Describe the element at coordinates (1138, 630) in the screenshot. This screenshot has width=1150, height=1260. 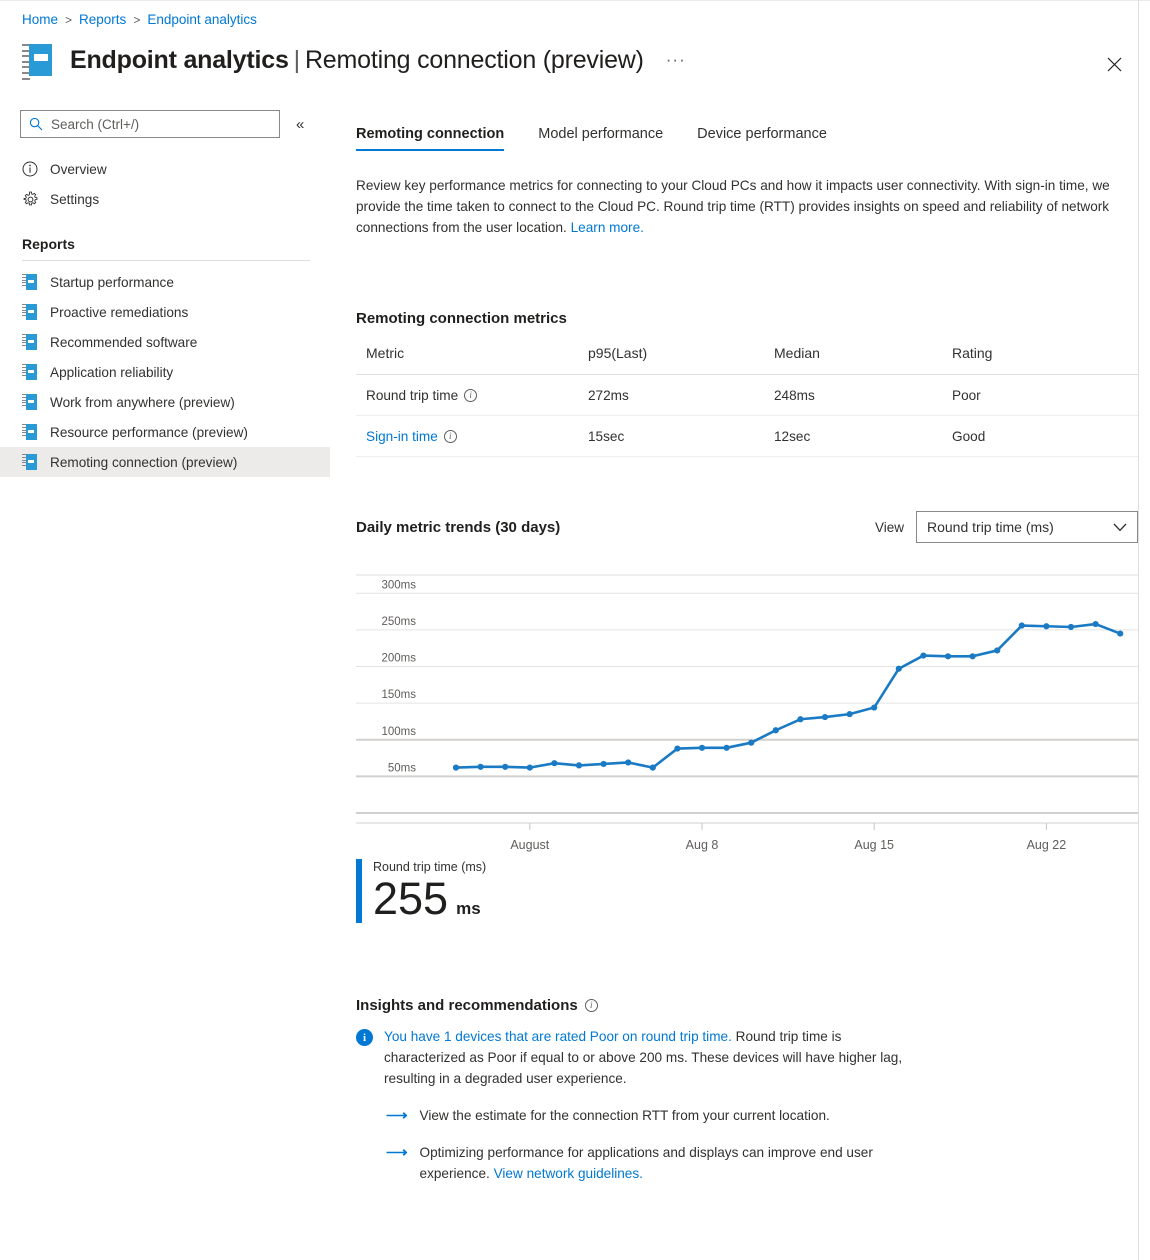
I see `right-divider` at that location.